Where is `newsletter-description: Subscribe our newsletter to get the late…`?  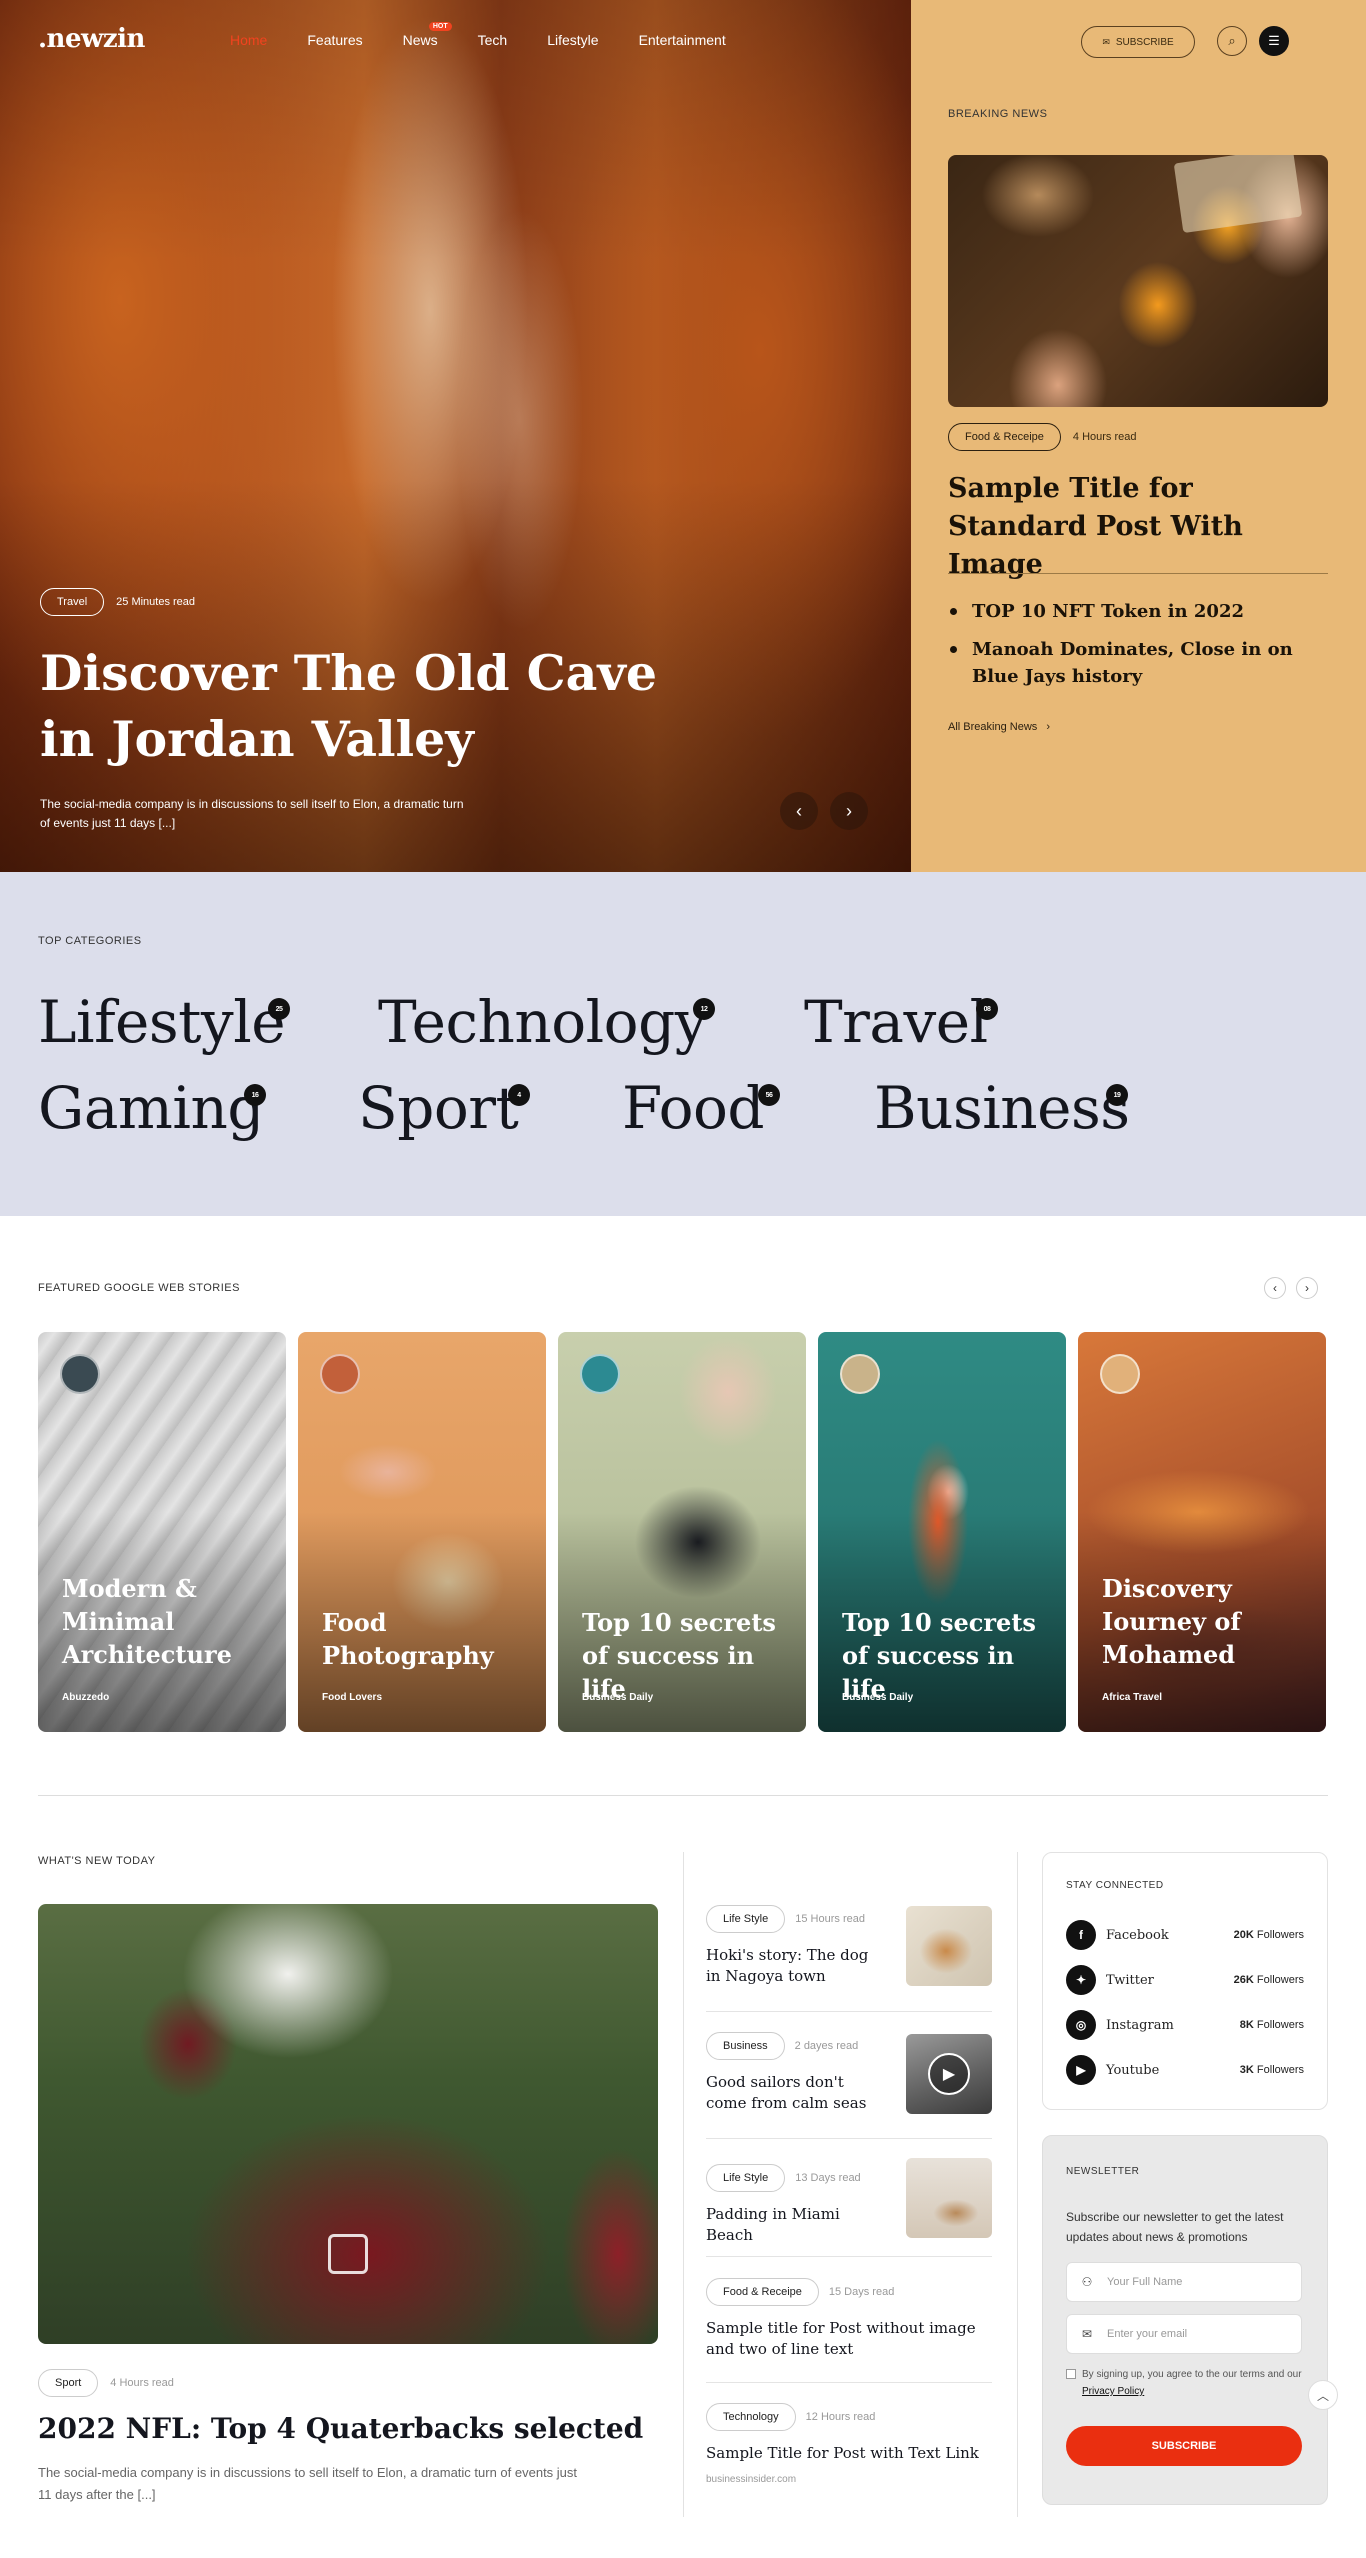 newsletter-description: Subscribe our newsletter to get the late… is located at coordinates (1175, 2227).